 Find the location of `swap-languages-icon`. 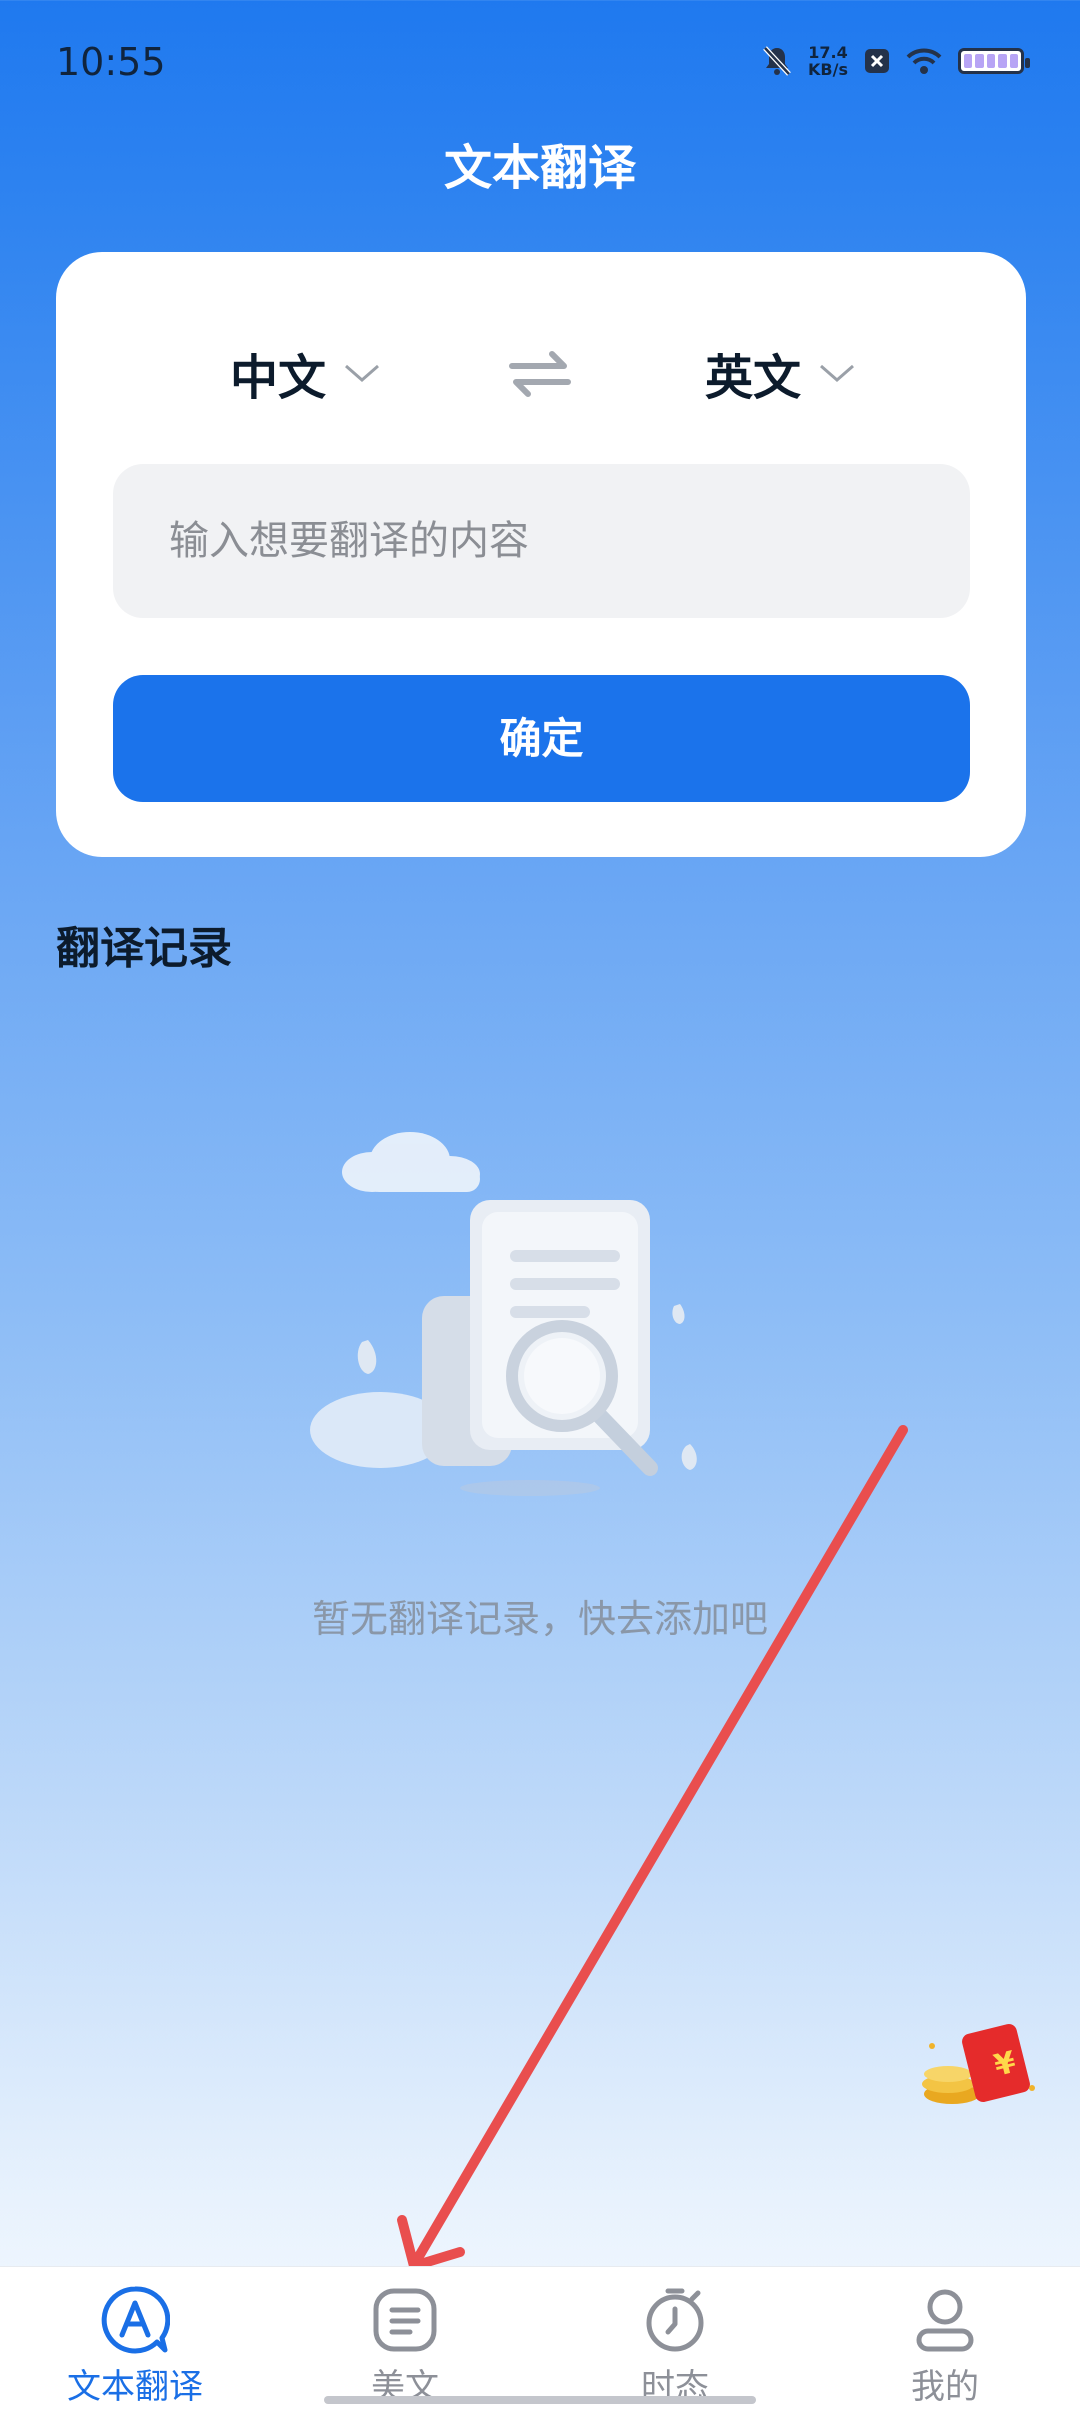

swap-languages-icon is located at coordinates (540, 373).